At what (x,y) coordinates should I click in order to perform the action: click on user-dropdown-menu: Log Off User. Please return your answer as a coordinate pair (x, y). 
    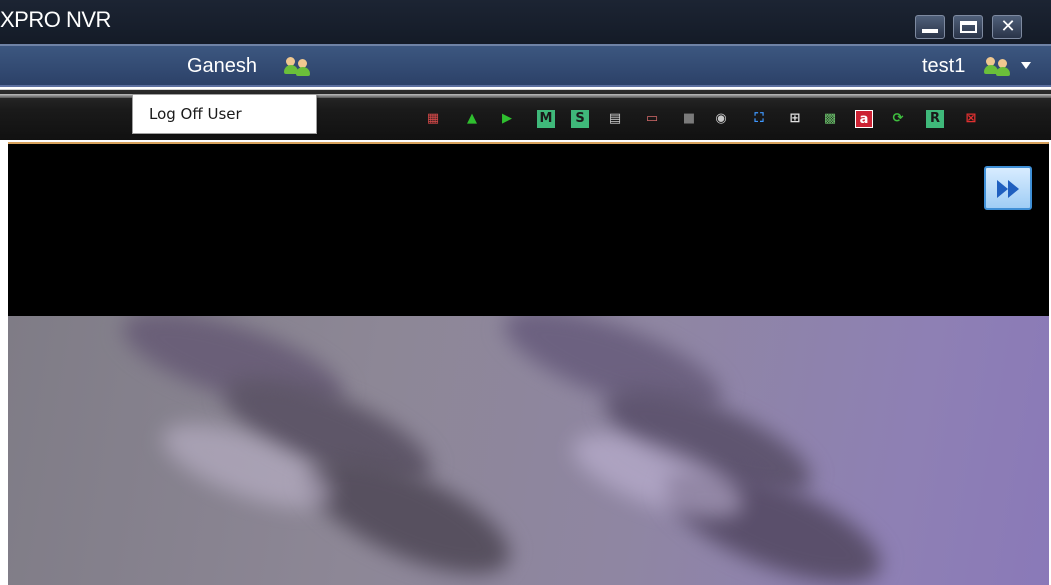
    Looking at the image, I should click on (224, 114).